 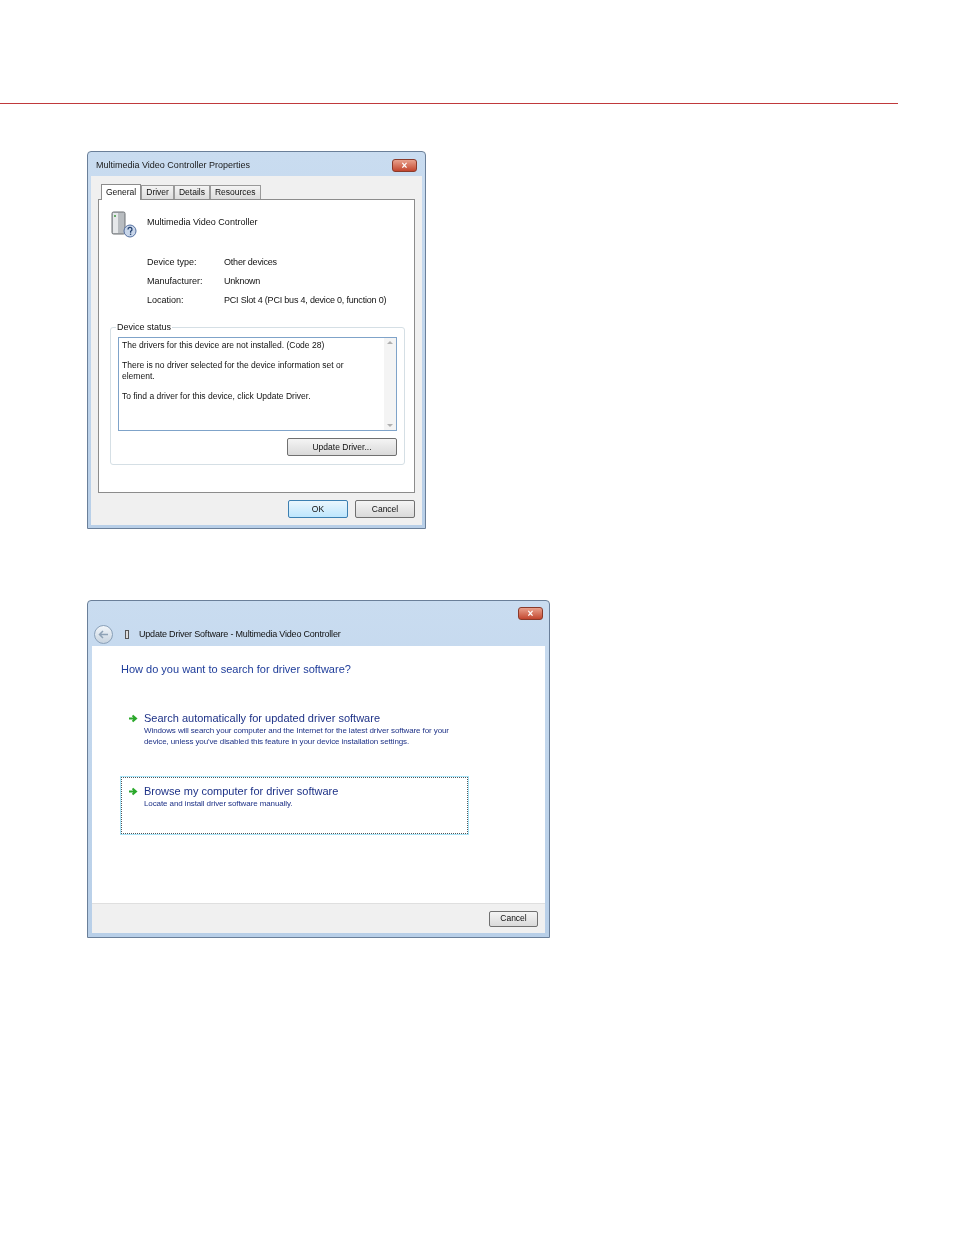 I want to click on field-label: Manufacturer:, so click(x=175, y=281).